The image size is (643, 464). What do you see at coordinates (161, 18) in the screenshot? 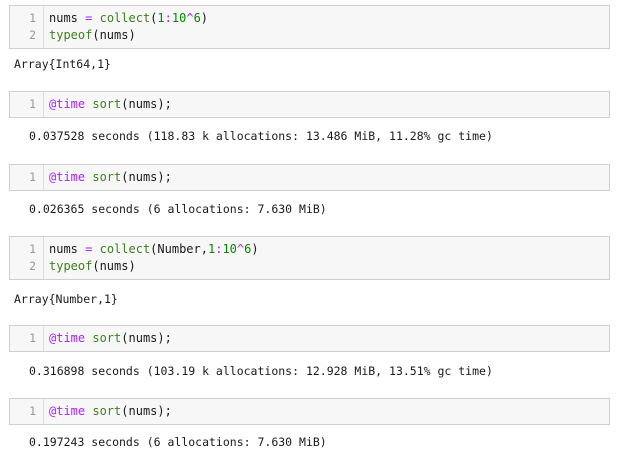
I see `code-token: 1` at bounding box center [161, 18].